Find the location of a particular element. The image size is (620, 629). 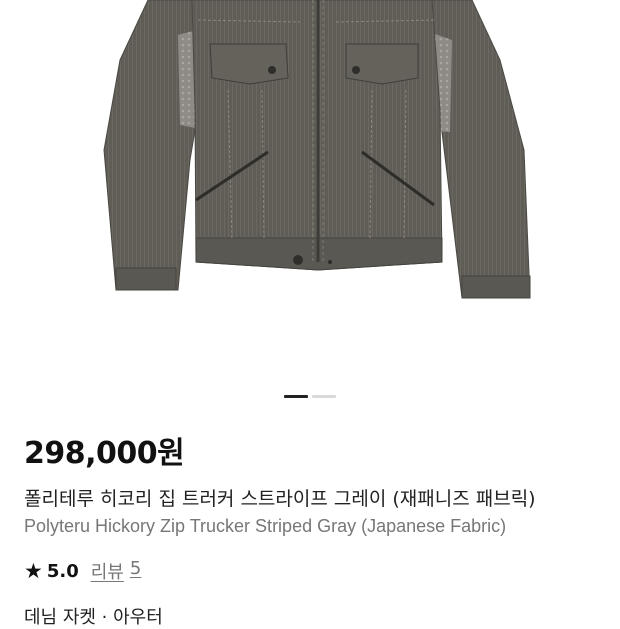

product-title-korean: 폴리테루 히코리 집 트러커 스트라이프 그레이 (재패니즈 패브릭) is located at coordinates (280, 499).